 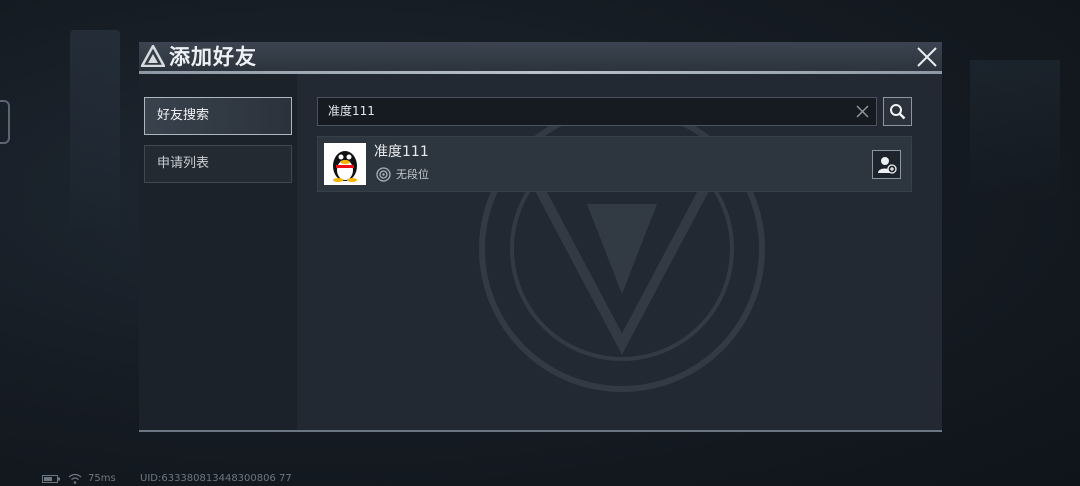 I want to click on search-button, so click(x=897, y=111).